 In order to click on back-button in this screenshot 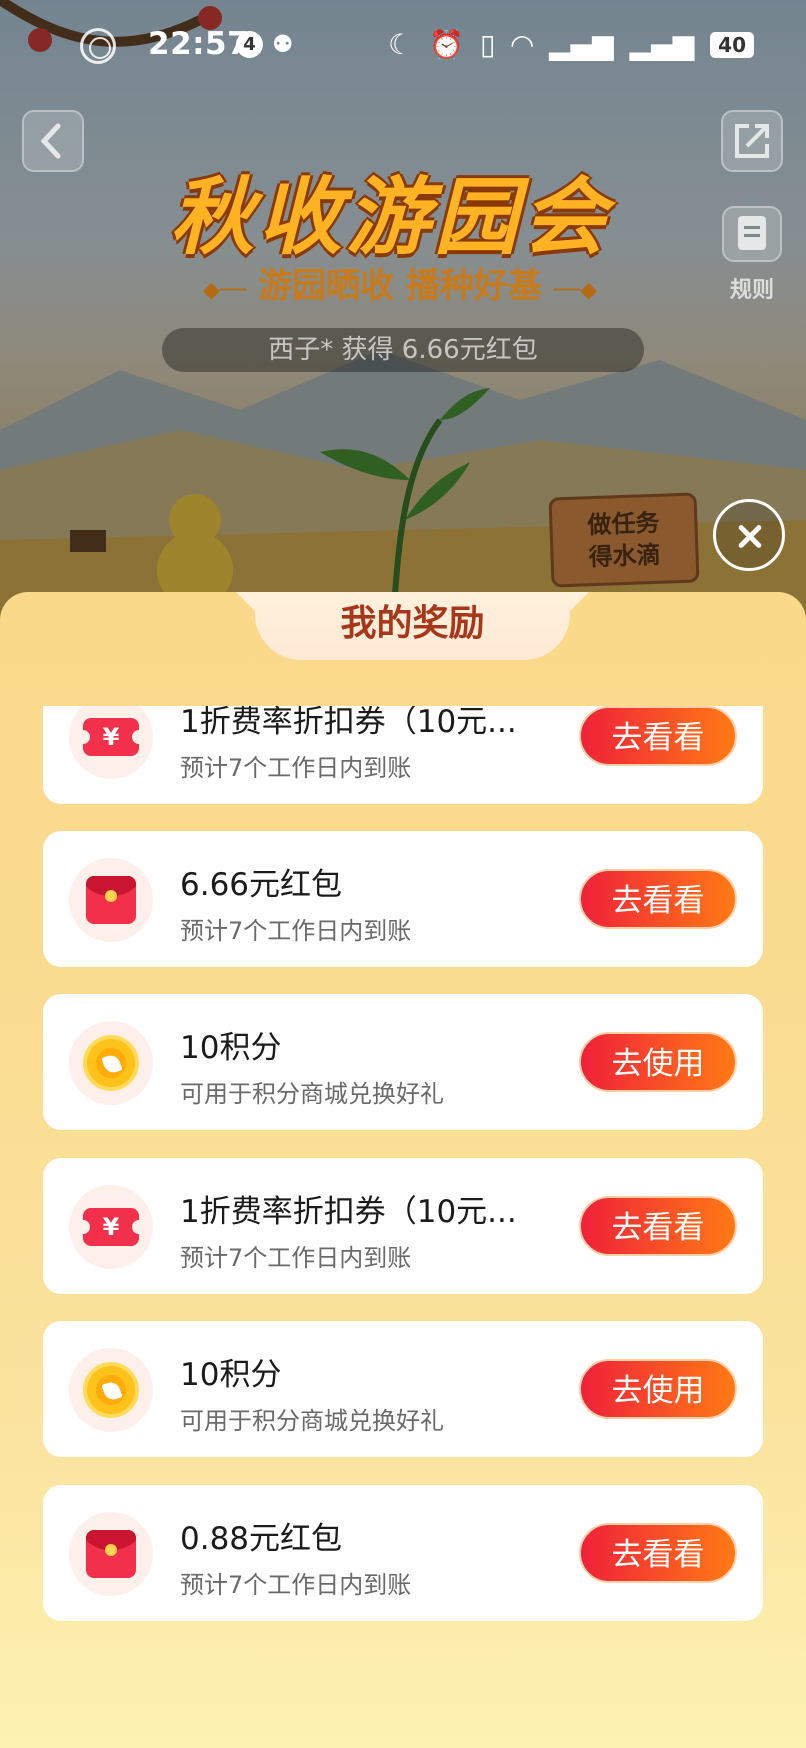, I will do `click(53, 141)`.